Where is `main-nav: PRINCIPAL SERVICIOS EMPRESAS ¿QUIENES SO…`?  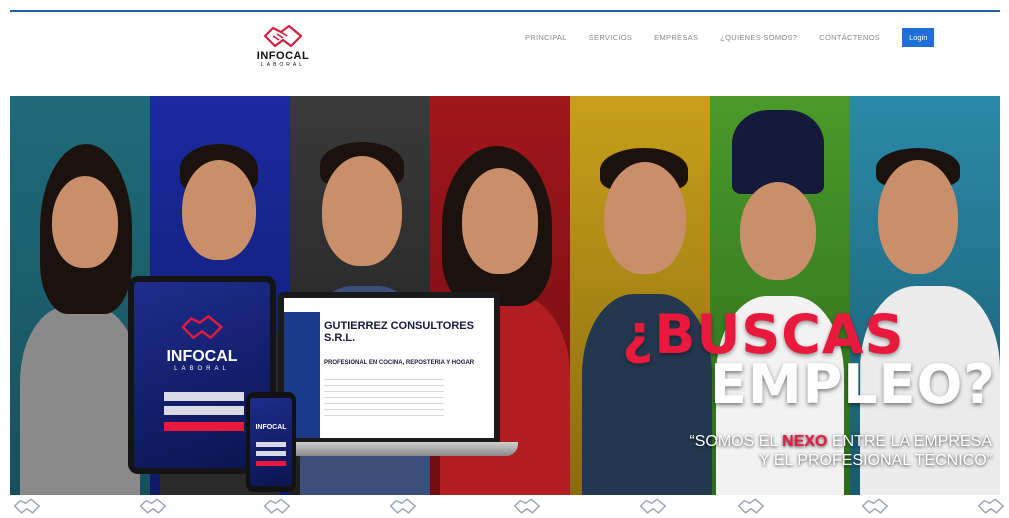 main-nav: PRINCIPAL SERVICIOS EMPRESAS ¿QUIENES SO… is located at coordinates (730, 37).